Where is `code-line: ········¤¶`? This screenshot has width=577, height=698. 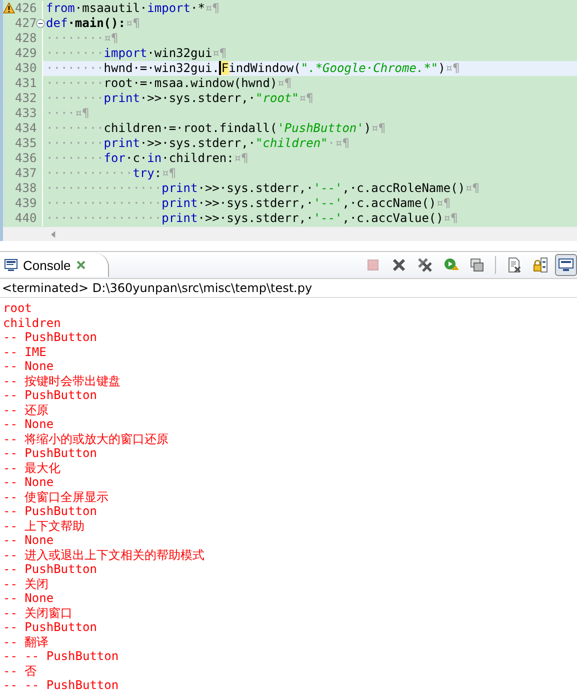 code-line: ········¤¶ is located at coordinates (82, 38).